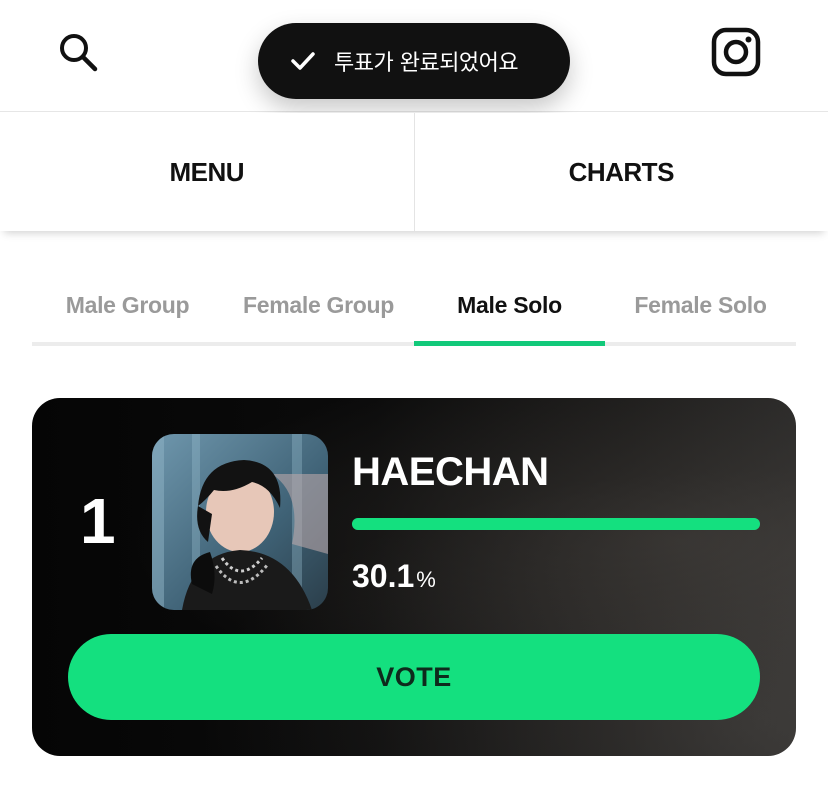  What do you see at coordinates (318, 305) in the screenshot?
I see `tab-female-group: Female Group` at bounding box center [318, 305].